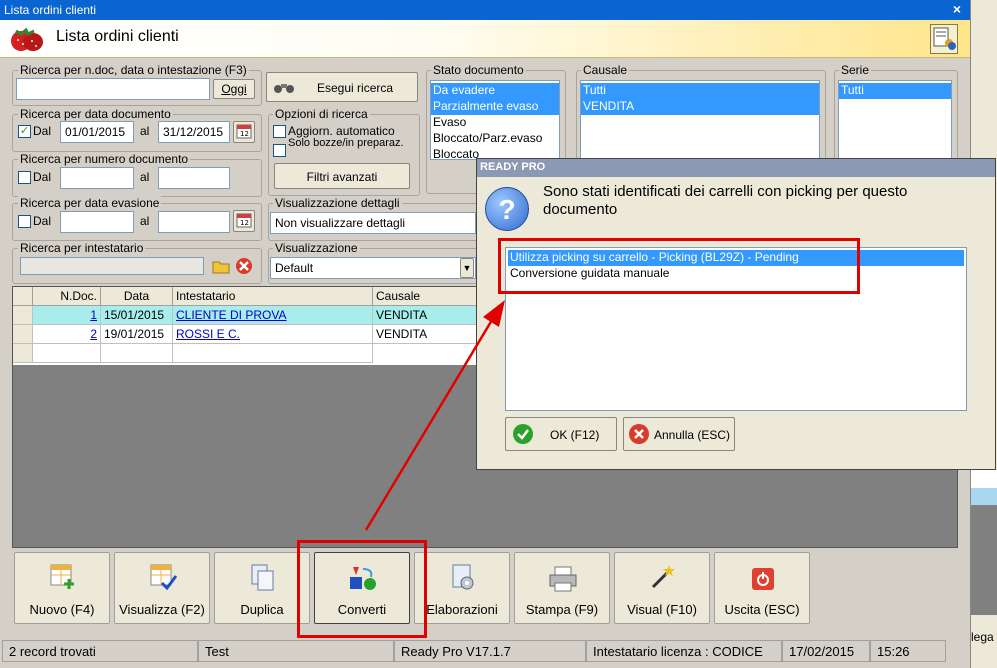 This screenshot has width=997, height=668. What do you see at coordinates (434, 415) in the screenshot?
I see `arrow-annotation` at bounding box center [434, 415].